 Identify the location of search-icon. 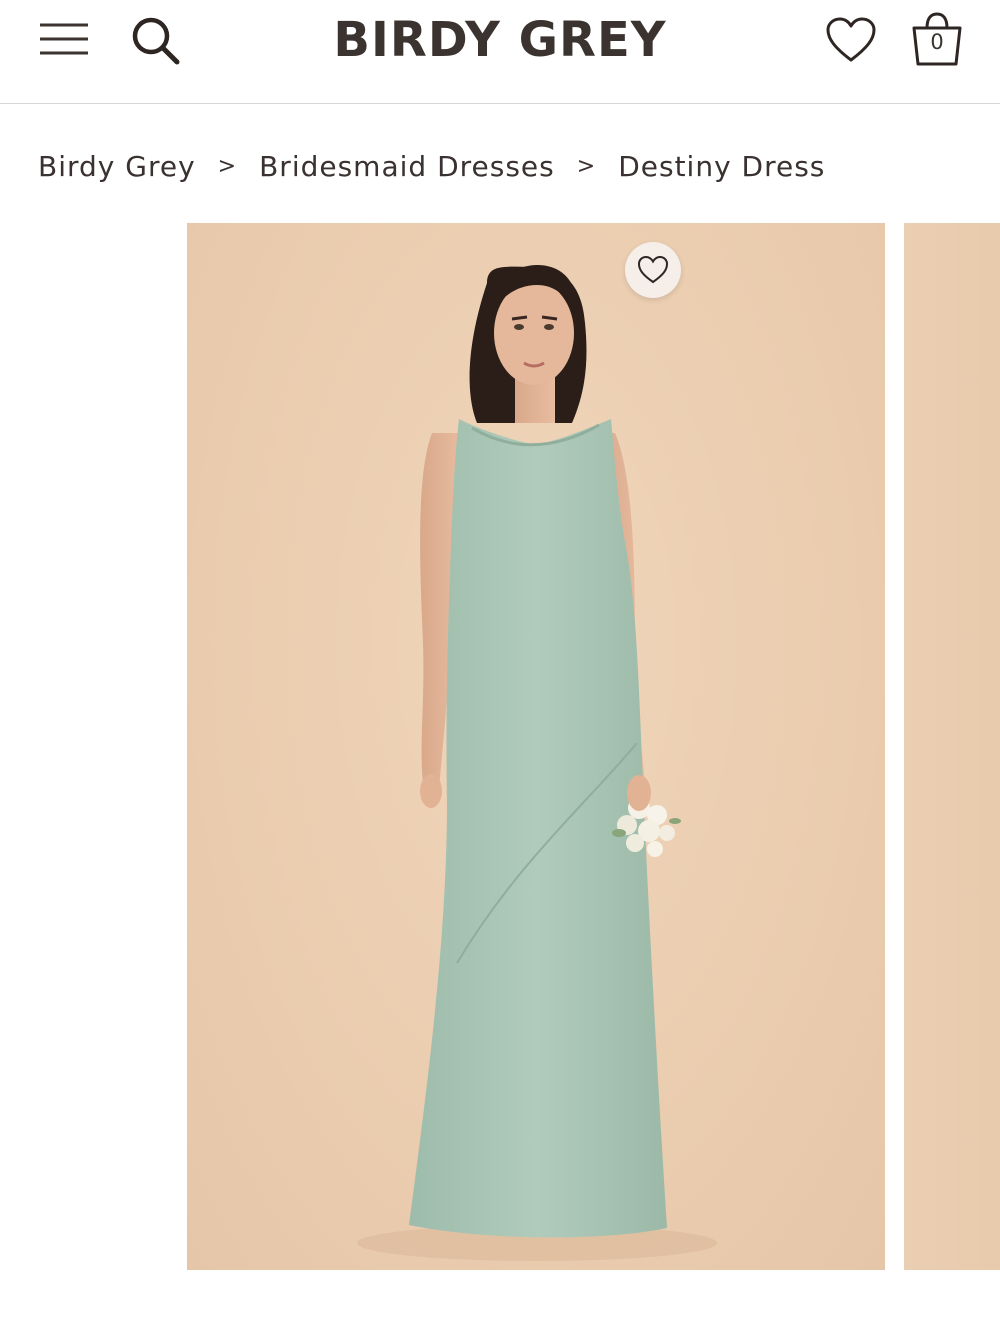
(156, 41).